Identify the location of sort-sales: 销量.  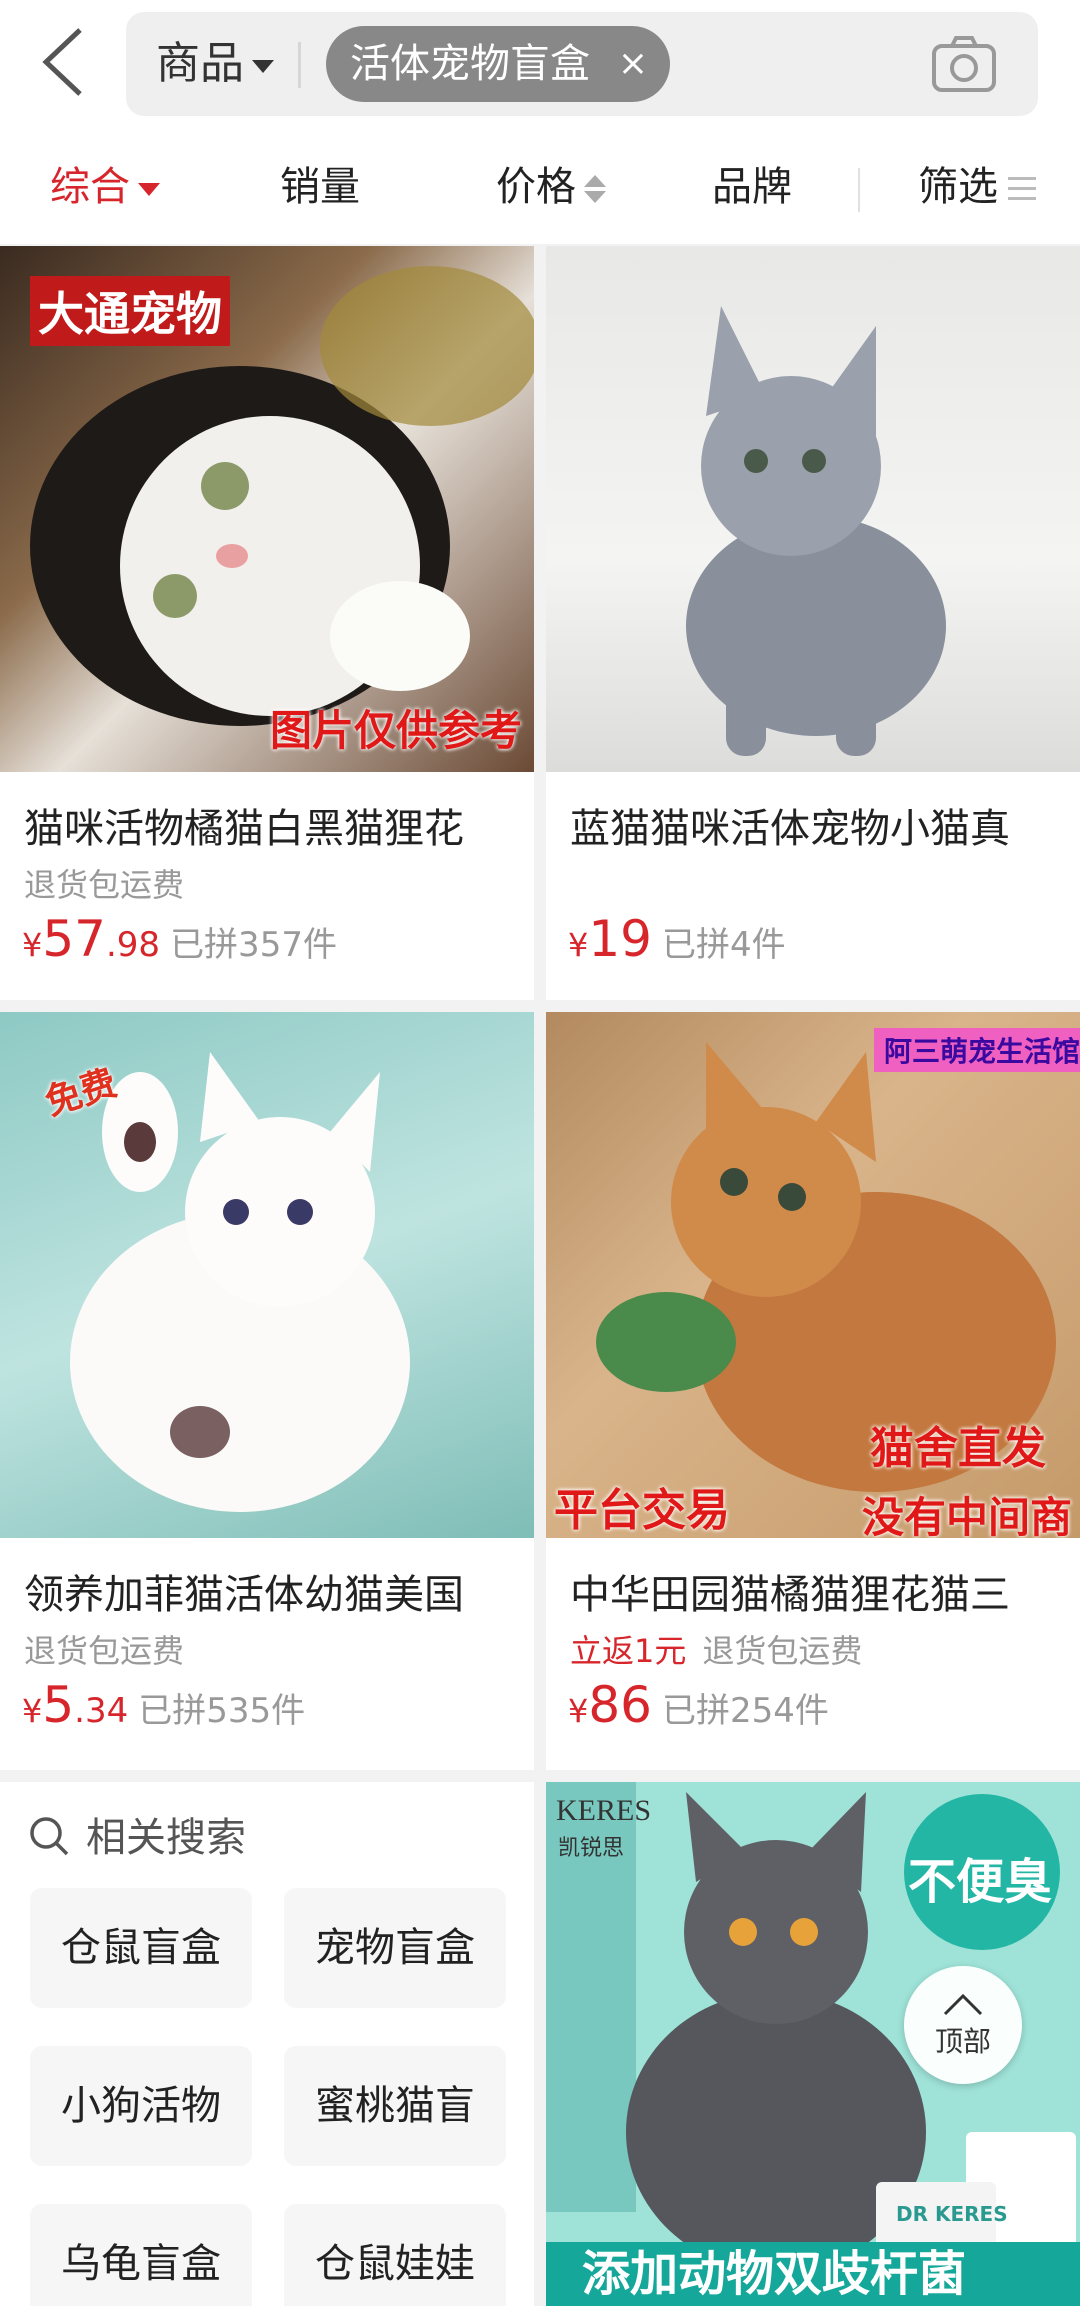
(320, 187).